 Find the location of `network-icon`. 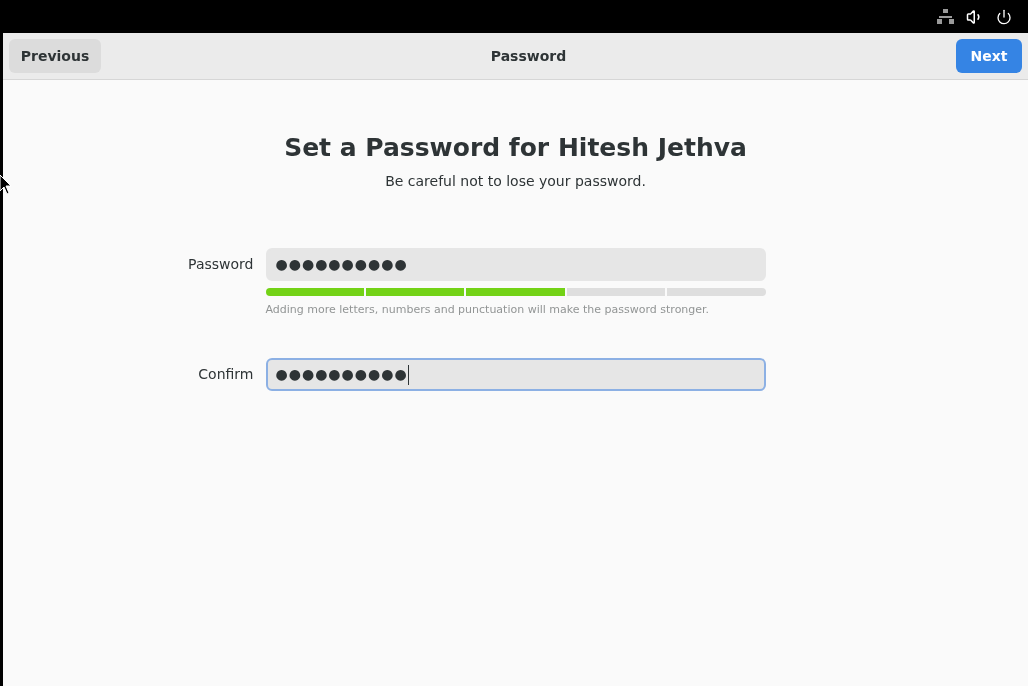

network-icon is located at coordinates (945, 16).